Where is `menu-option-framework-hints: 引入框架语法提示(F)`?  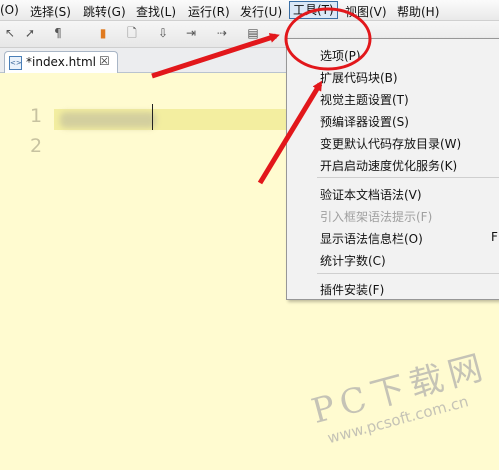
menu-option-framework-hints: 引入框架语法提示(F) is located at coordinates (376, 217).